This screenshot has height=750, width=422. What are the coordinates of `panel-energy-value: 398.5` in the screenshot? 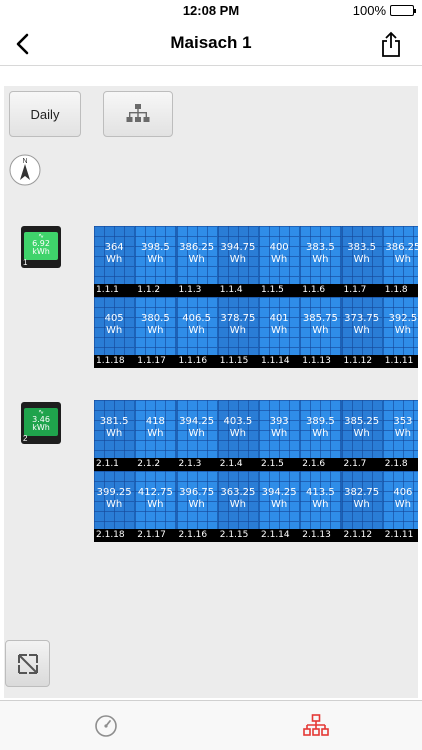 It's located at (155, 247).